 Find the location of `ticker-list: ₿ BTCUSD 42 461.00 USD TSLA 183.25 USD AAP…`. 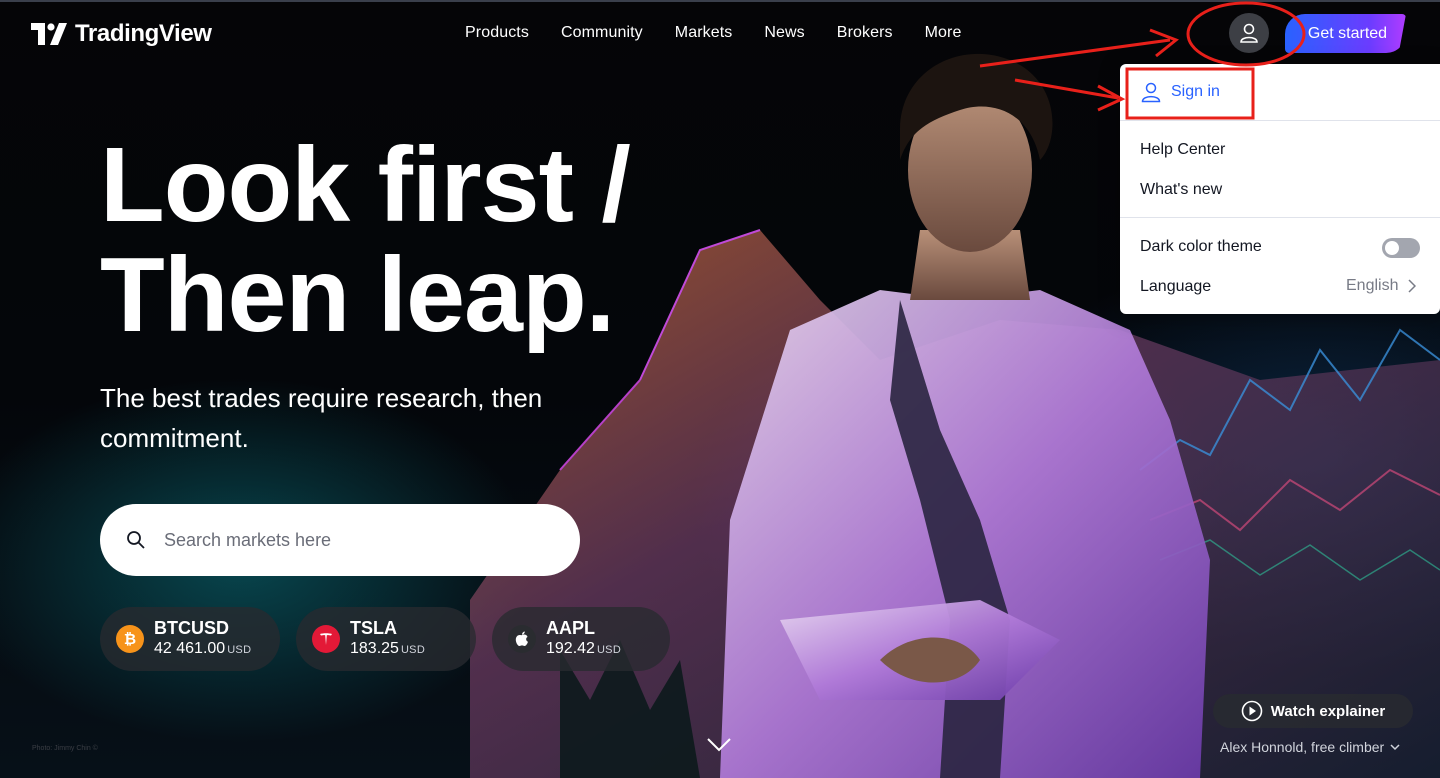

ticker-list: ₿ BTCUSD 42 461.00 USD TSLA 183.25 USD AAP… is located at coordinates (385, 639).